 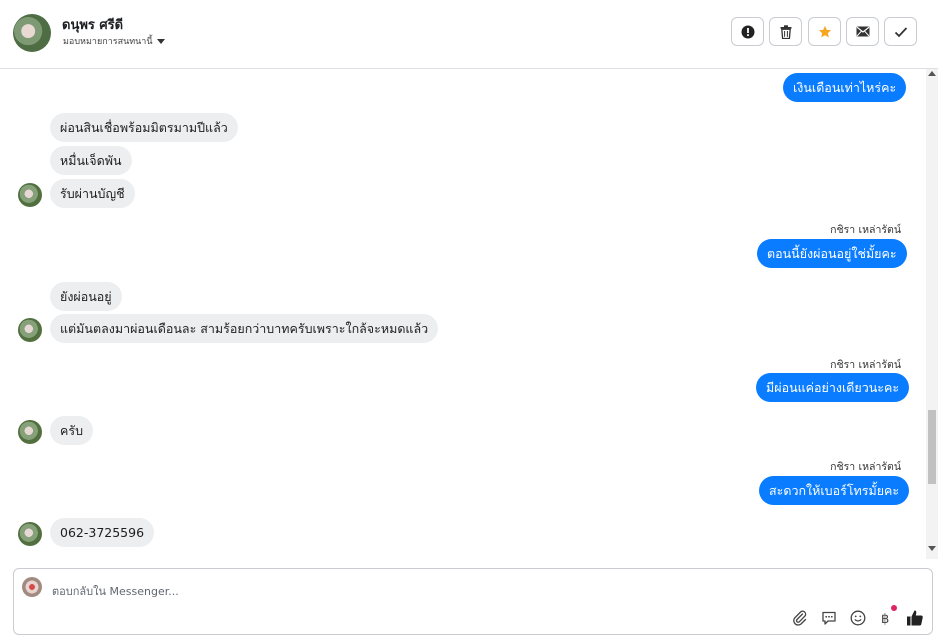 I want to click on attachment-icon, so click(x=800, y=618).